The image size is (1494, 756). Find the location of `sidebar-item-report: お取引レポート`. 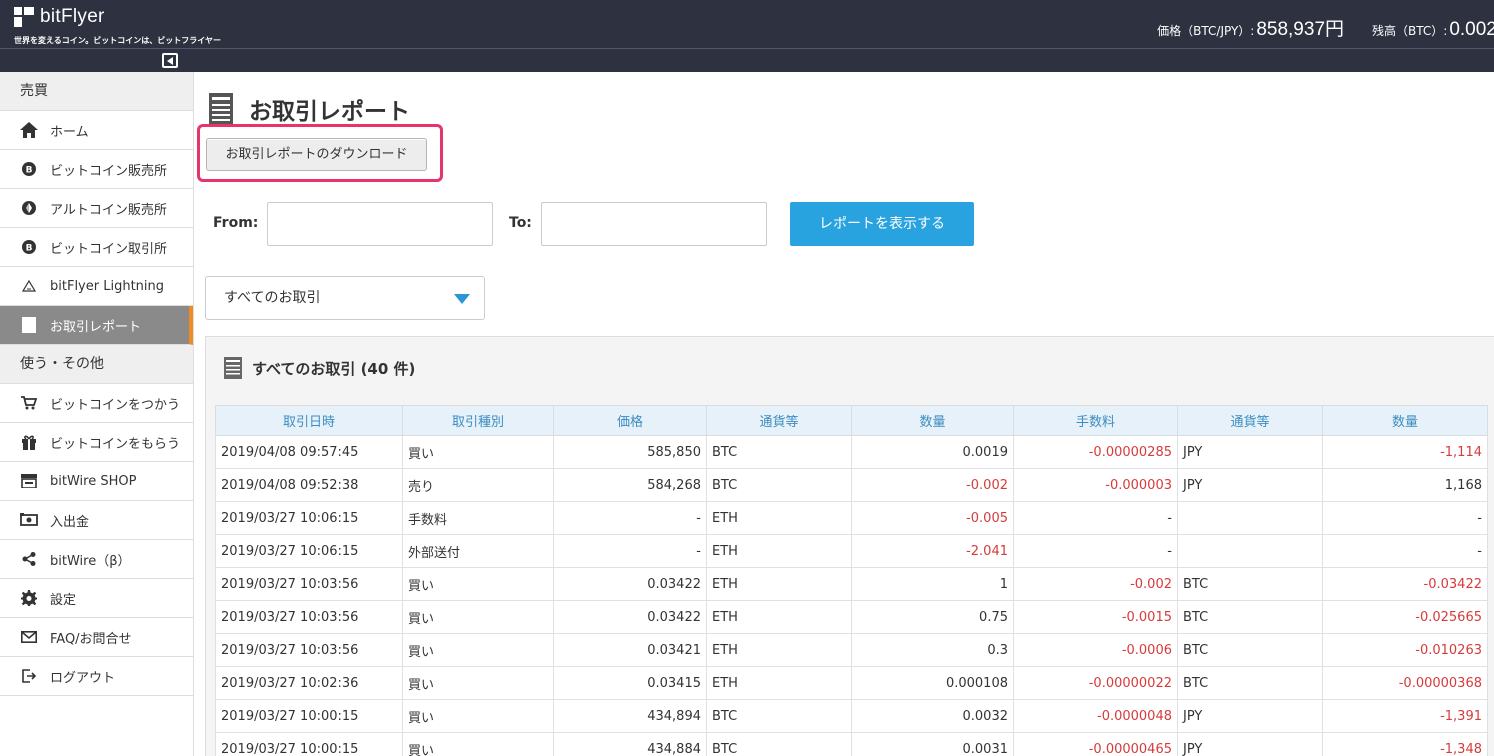

sidebar-item-report: お取引レポート is located at coordinates (96, 325).